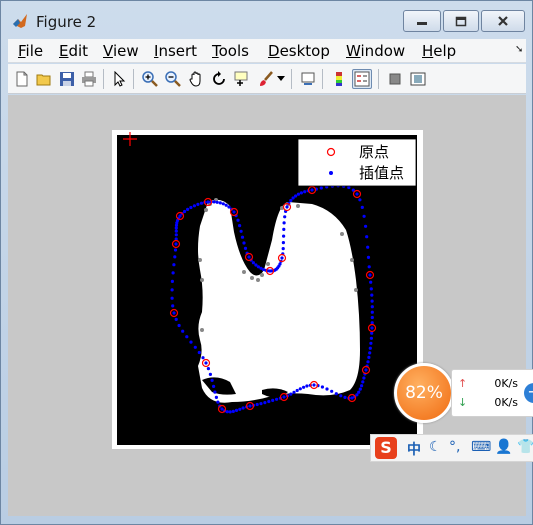  Describe the element at coordinates (266, 79) in the screenshot. I see `brush-button` at that location.